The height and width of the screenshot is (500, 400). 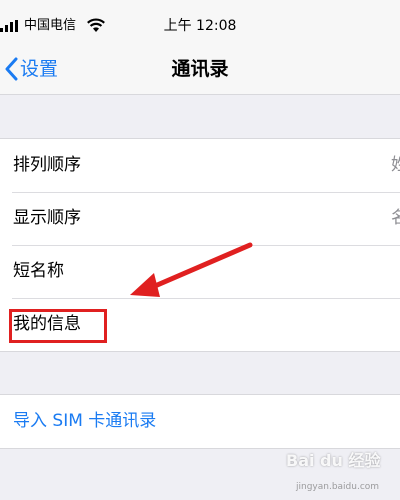 I want to click on import-sim-row: 导入 SIM 卡通讯录, so click(x=200, y=421).